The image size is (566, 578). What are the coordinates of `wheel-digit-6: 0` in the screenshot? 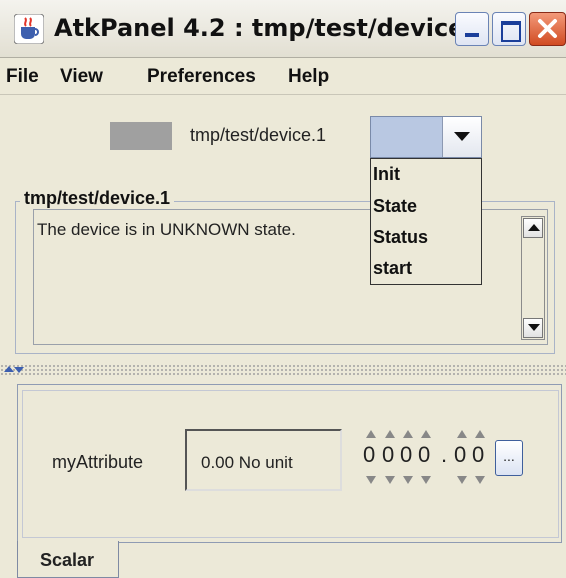 It's located at (482, 458).